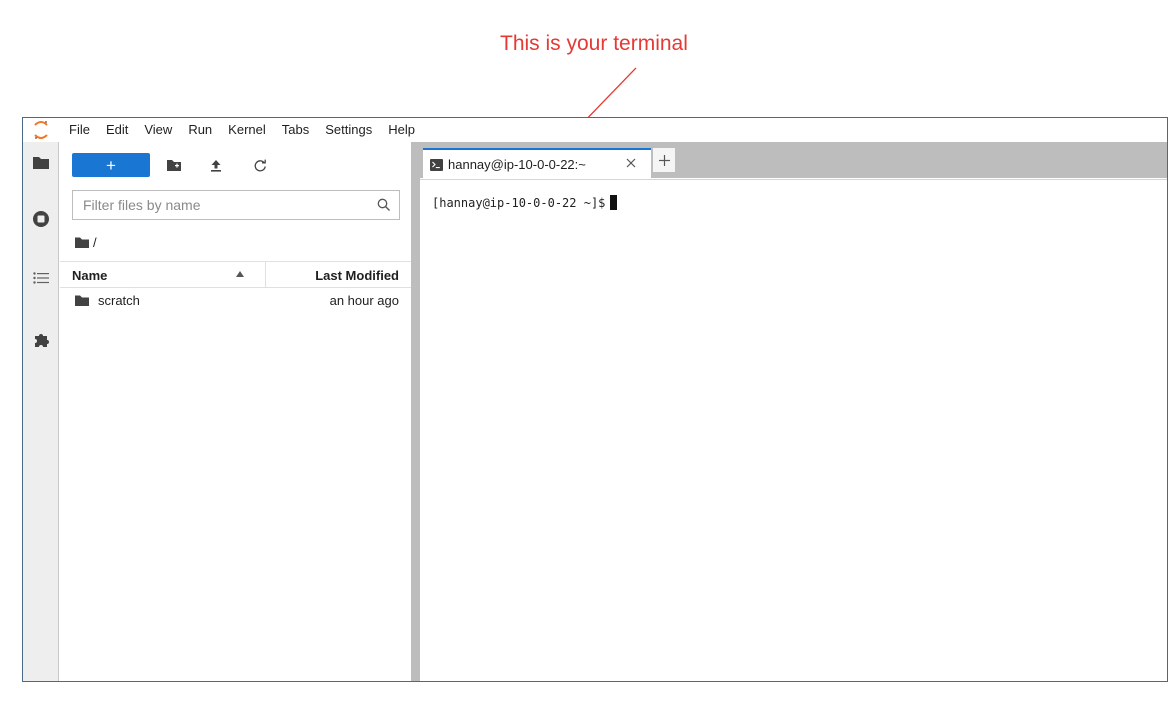 This screenshot has width=1174, height=717. What do you see at coordinates (614, 202) in the screenshot?
I see `terminal-cursor` at bounding box center [614, 202].